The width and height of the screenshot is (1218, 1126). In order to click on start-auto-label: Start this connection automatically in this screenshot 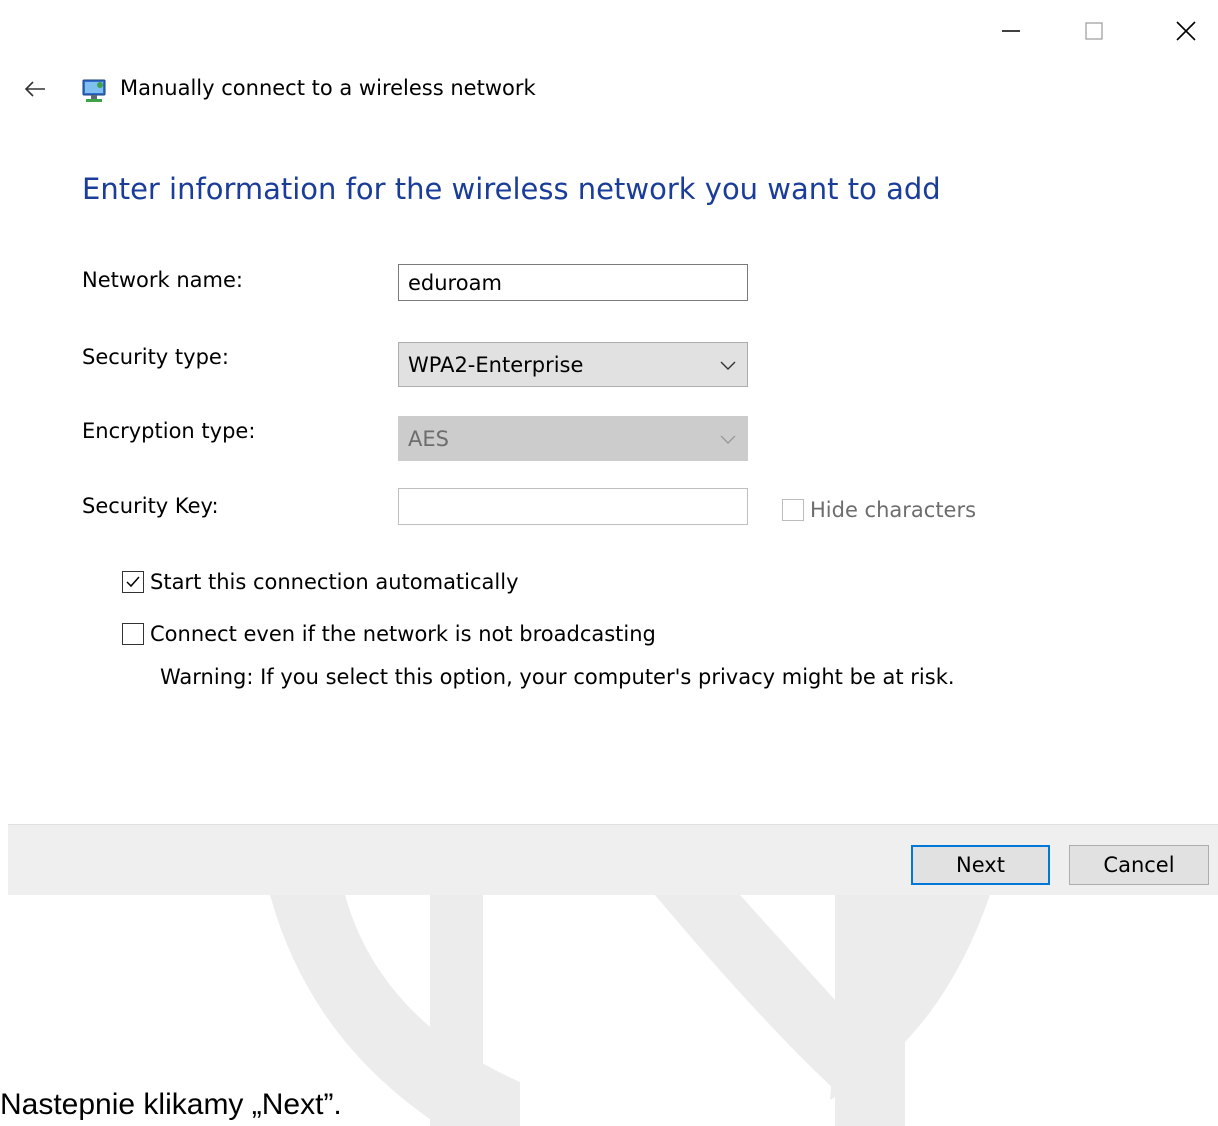, I will do `click(334, 582)`.